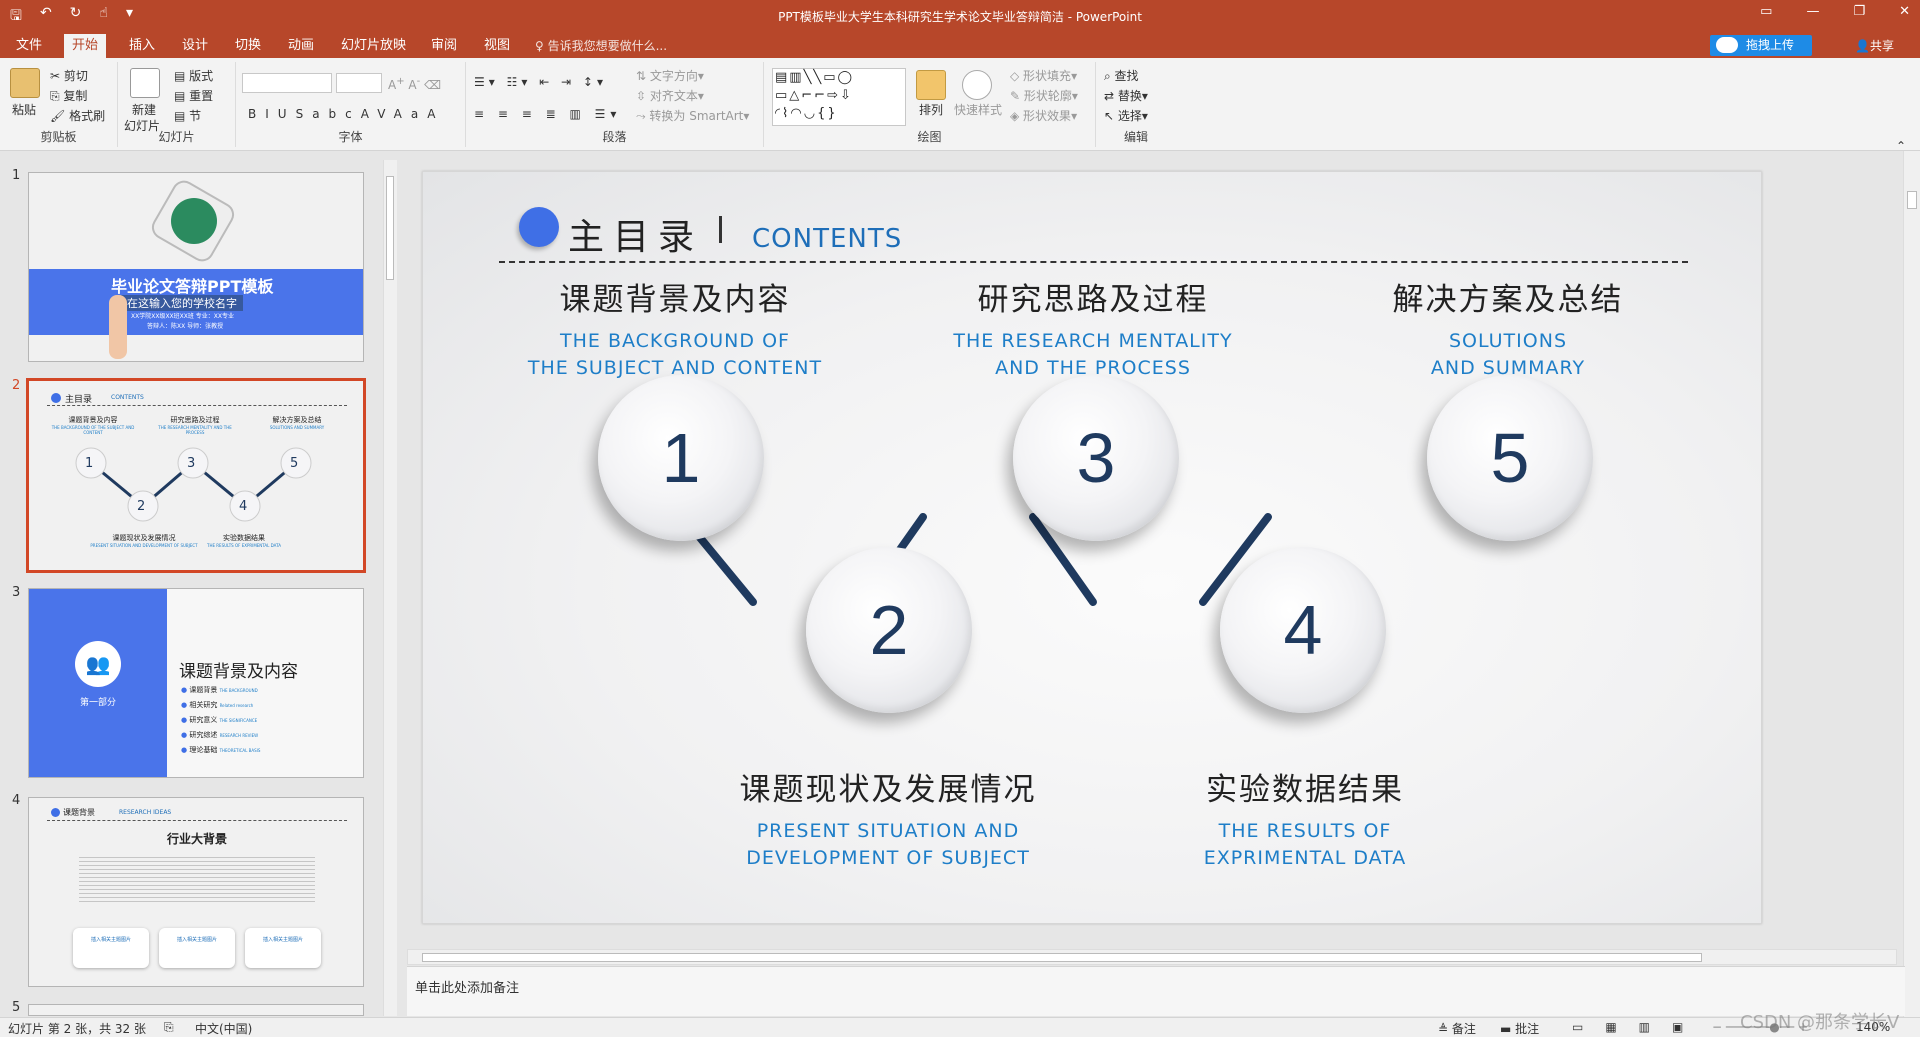 The height and width of the screenshot is (1037, 1920). I want to click on font-color-button: A, so click(435, 114).